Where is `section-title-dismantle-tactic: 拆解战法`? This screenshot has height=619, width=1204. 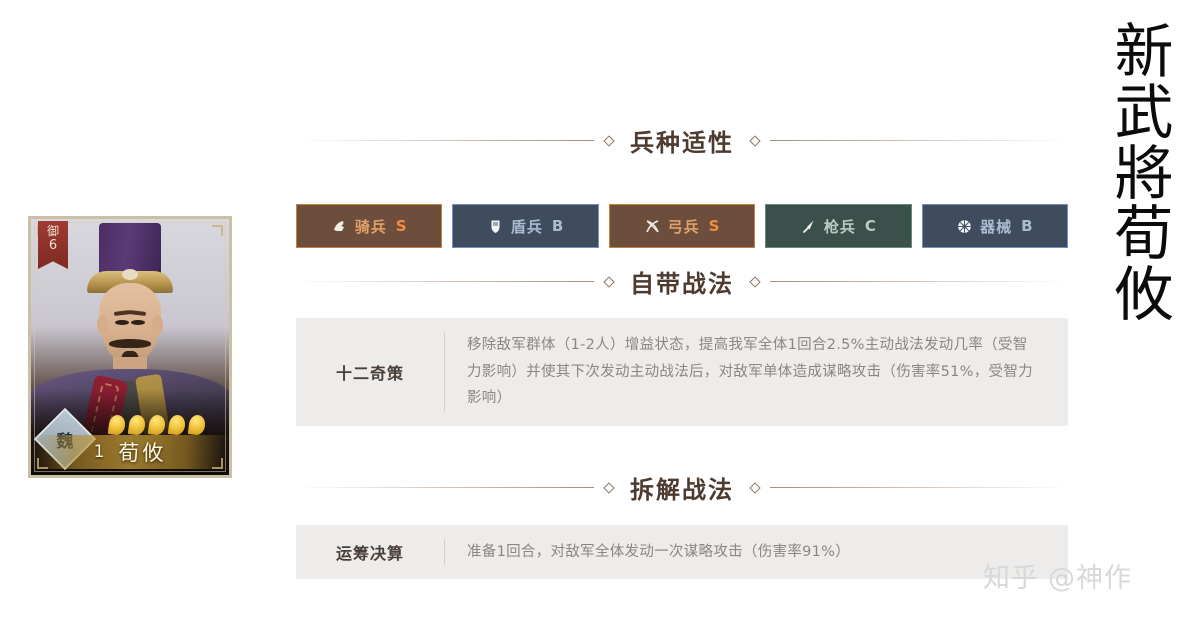 section-title-dismantle-tactic: 拆解战法 is located at coordinates (682, 490).